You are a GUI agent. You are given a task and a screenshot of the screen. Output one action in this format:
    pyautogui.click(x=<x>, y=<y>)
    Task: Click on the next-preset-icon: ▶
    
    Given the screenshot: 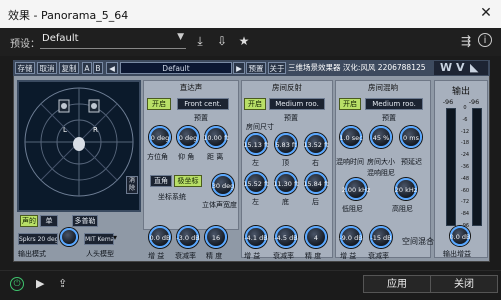 What is the action you would take?
    pyautogui.click(x=239, y=68)
    